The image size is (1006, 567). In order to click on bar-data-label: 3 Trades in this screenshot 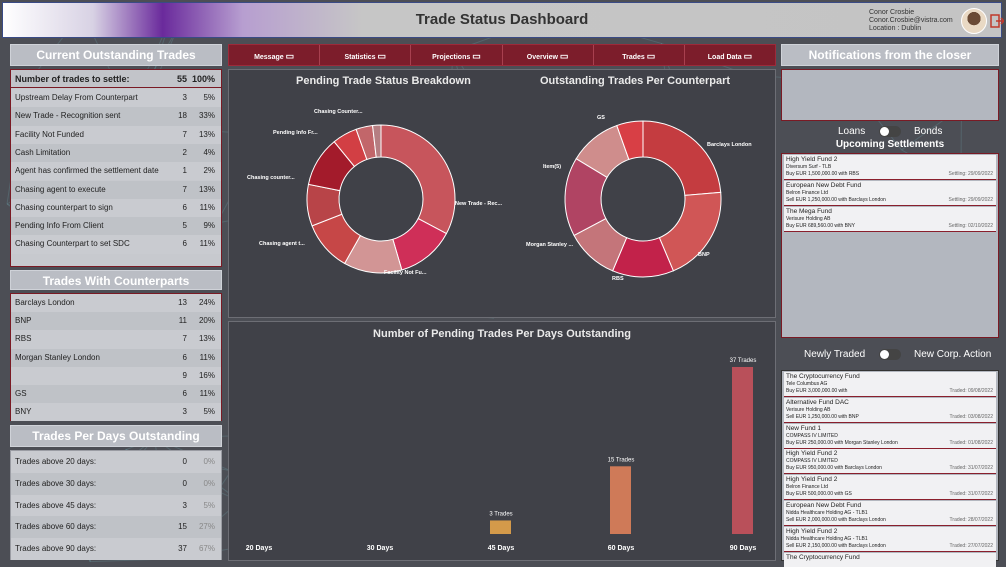, I will do `click(500, 514)`.